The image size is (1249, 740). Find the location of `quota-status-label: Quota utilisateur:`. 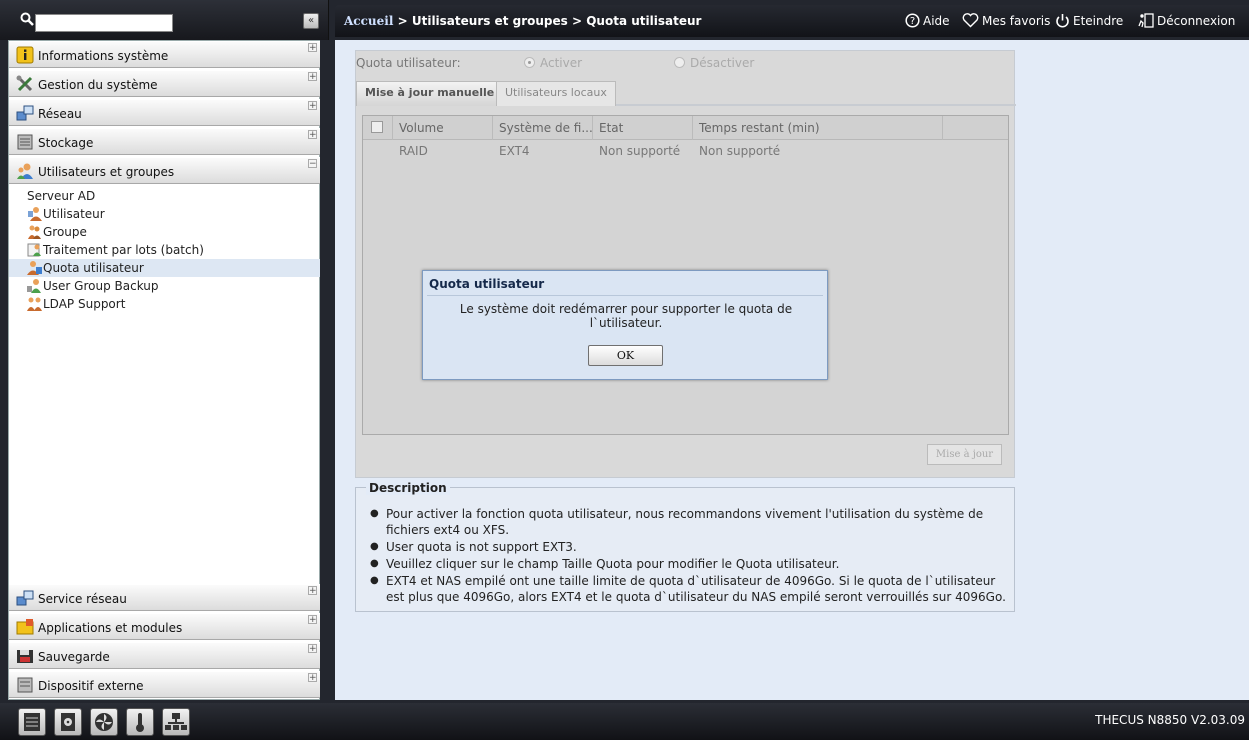

quota-status-label: Quota utilisateur: is located at coordinates (408, 63).